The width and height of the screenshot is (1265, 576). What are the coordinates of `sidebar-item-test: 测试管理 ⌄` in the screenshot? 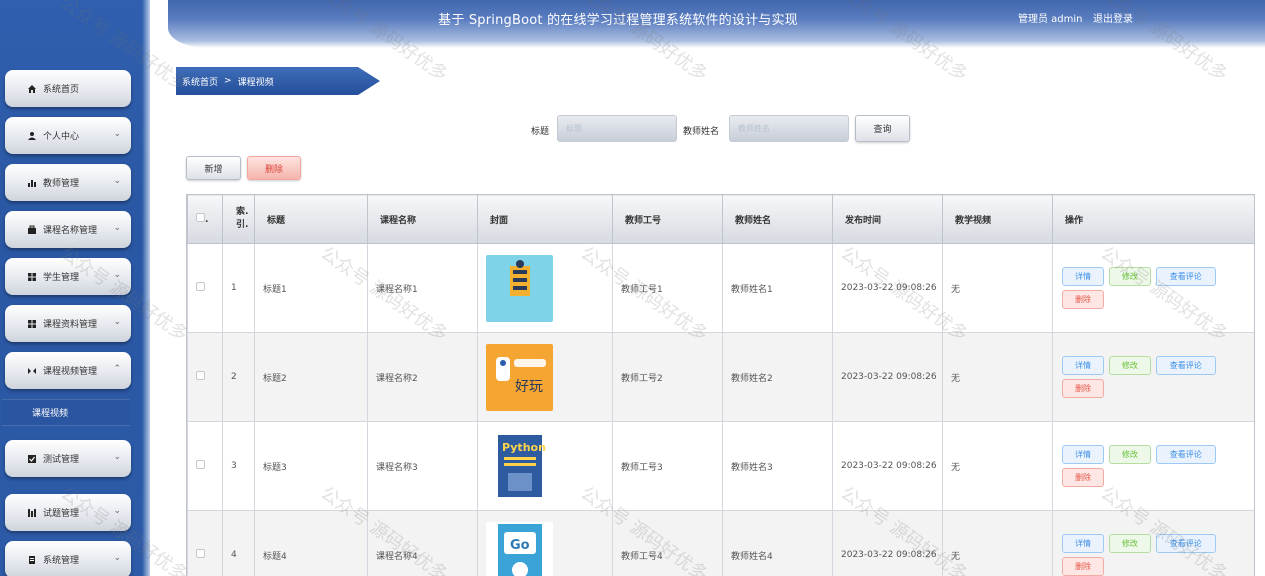 It's located at (68, 458).